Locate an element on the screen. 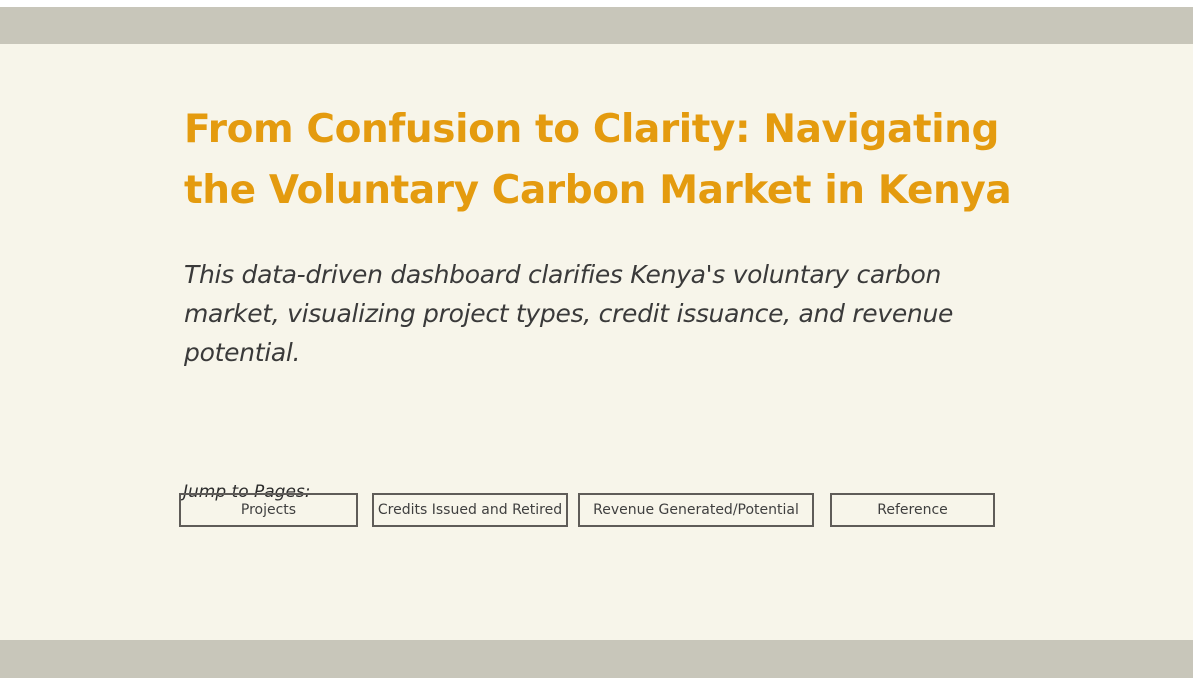 Image resolution: width=1199 pixels, height=681 pixels. projects-button: Projects is located at coordinates (268, 510).